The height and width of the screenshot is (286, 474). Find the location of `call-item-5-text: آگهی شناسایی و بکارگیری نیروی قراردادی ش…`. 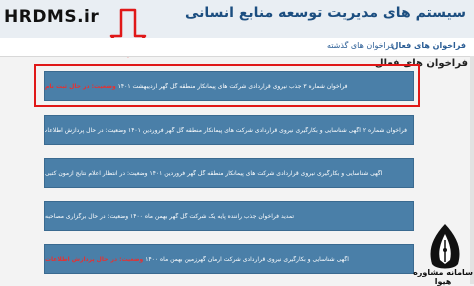

call-item-5-text: آگهی شناسایی و بکارگیری نیروی قراردادی ش… is located at coordinates (197, 259).